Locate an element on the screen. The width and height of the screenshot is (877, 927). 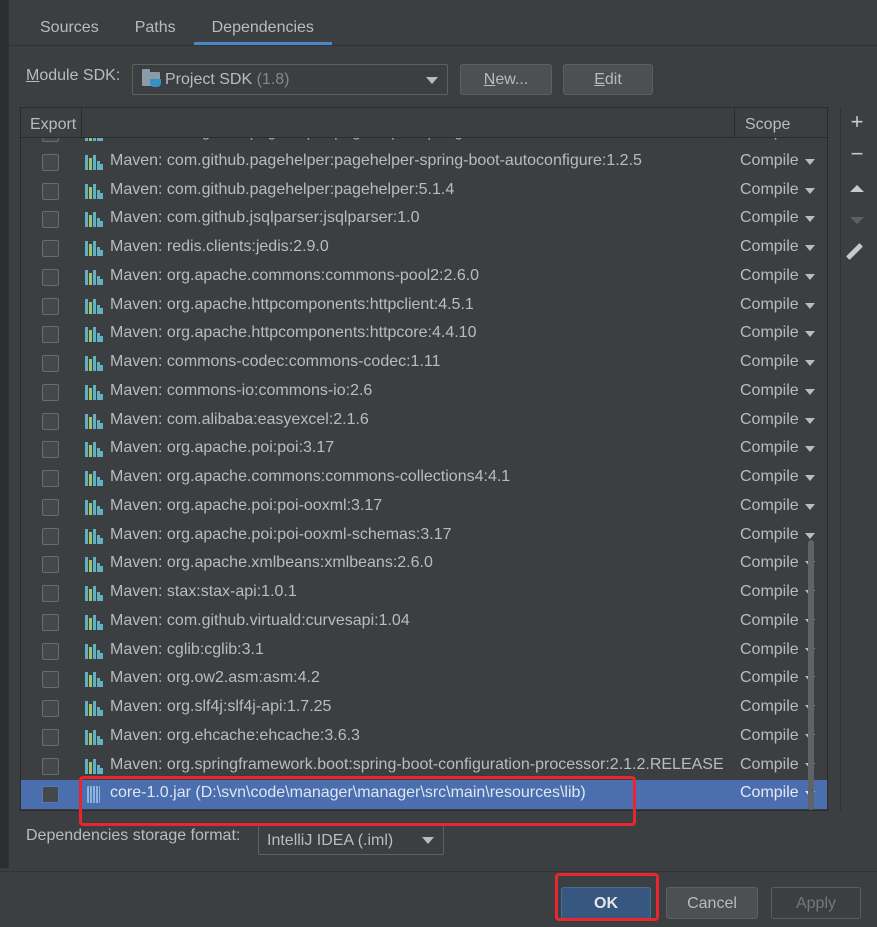
cancel-button: Cancel is located at coordinates (712, 903).